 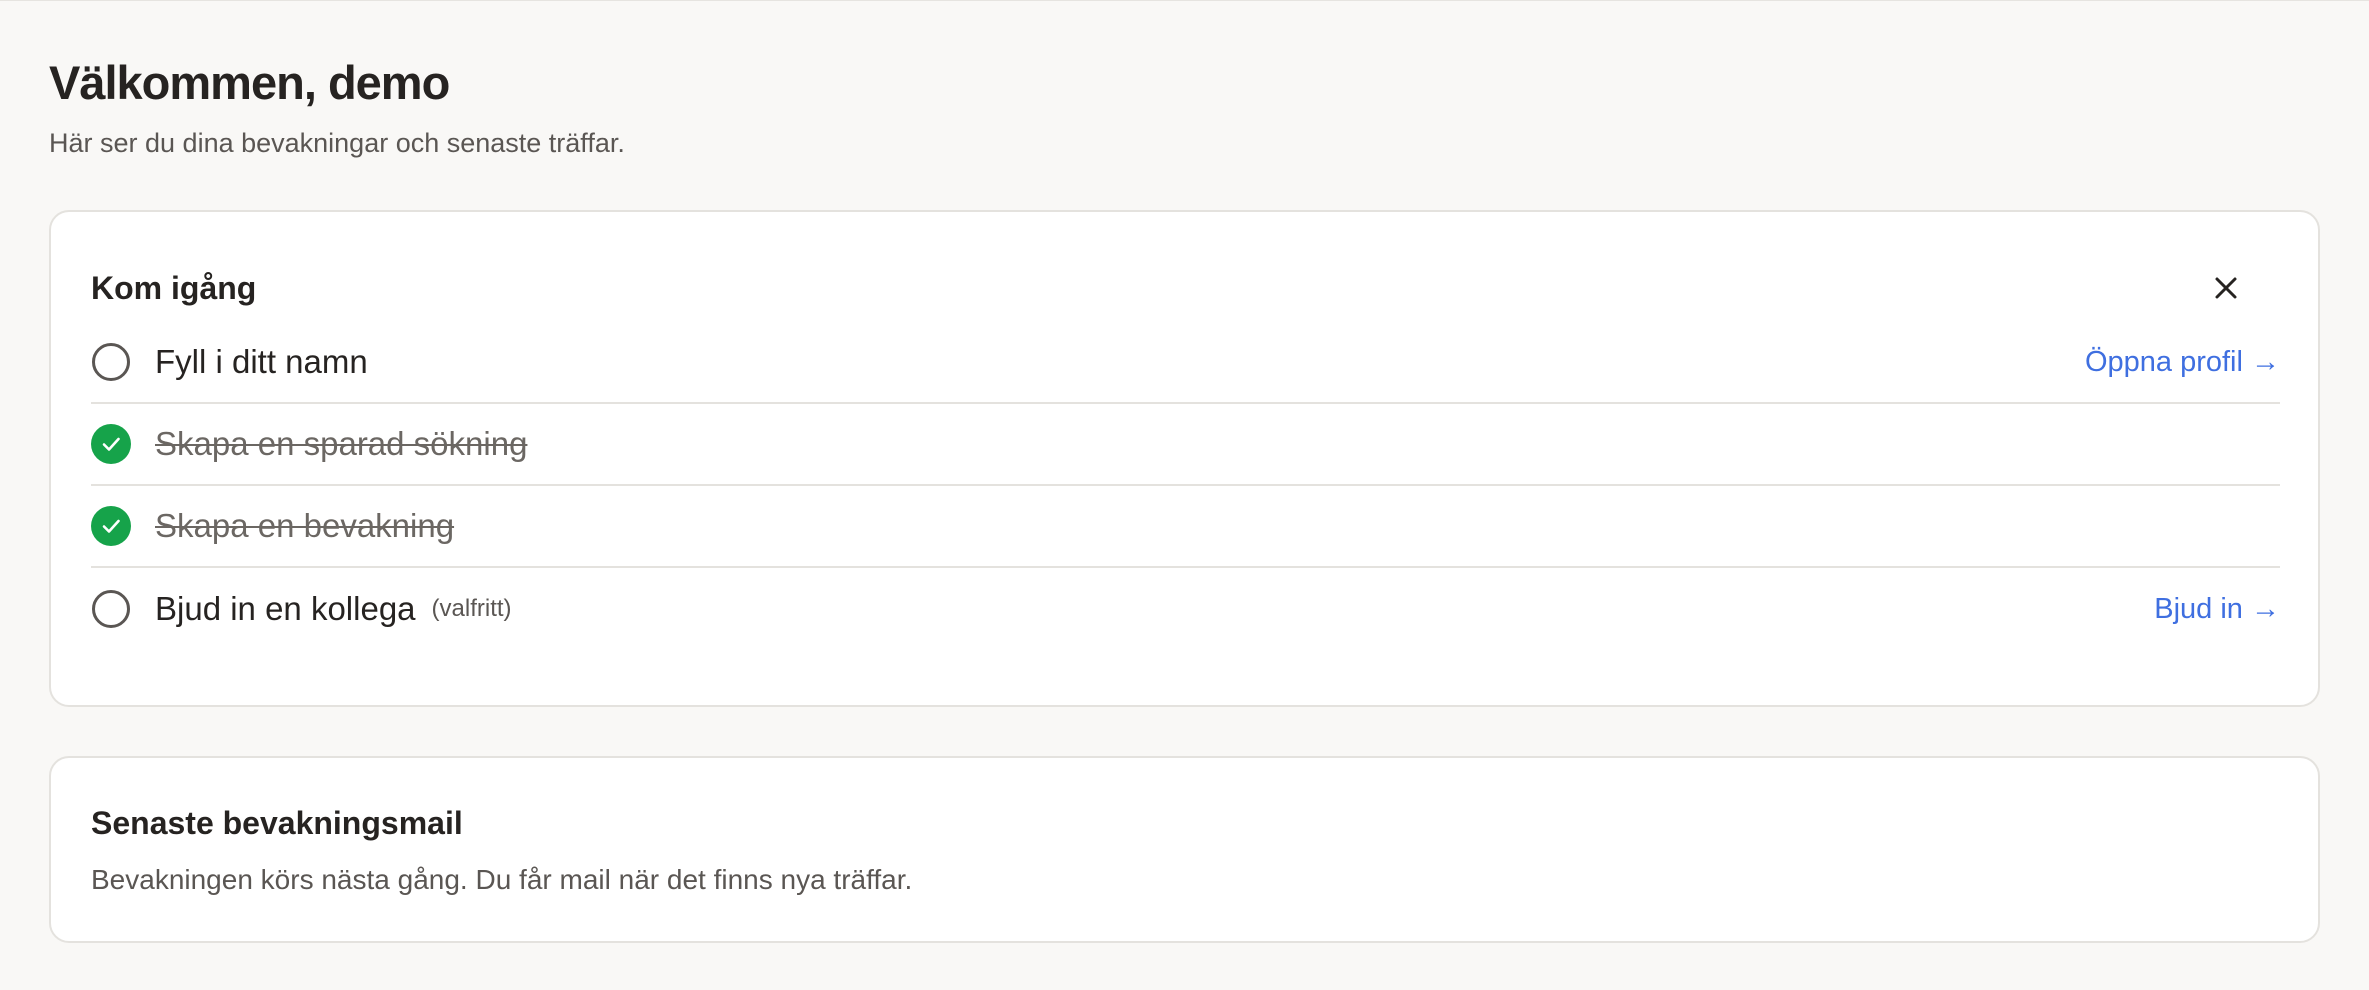 What do you see at coordinates (471, 608) in the screenshot?
I see `optional-note: (valfritt)` at bounding box center [471, 608].